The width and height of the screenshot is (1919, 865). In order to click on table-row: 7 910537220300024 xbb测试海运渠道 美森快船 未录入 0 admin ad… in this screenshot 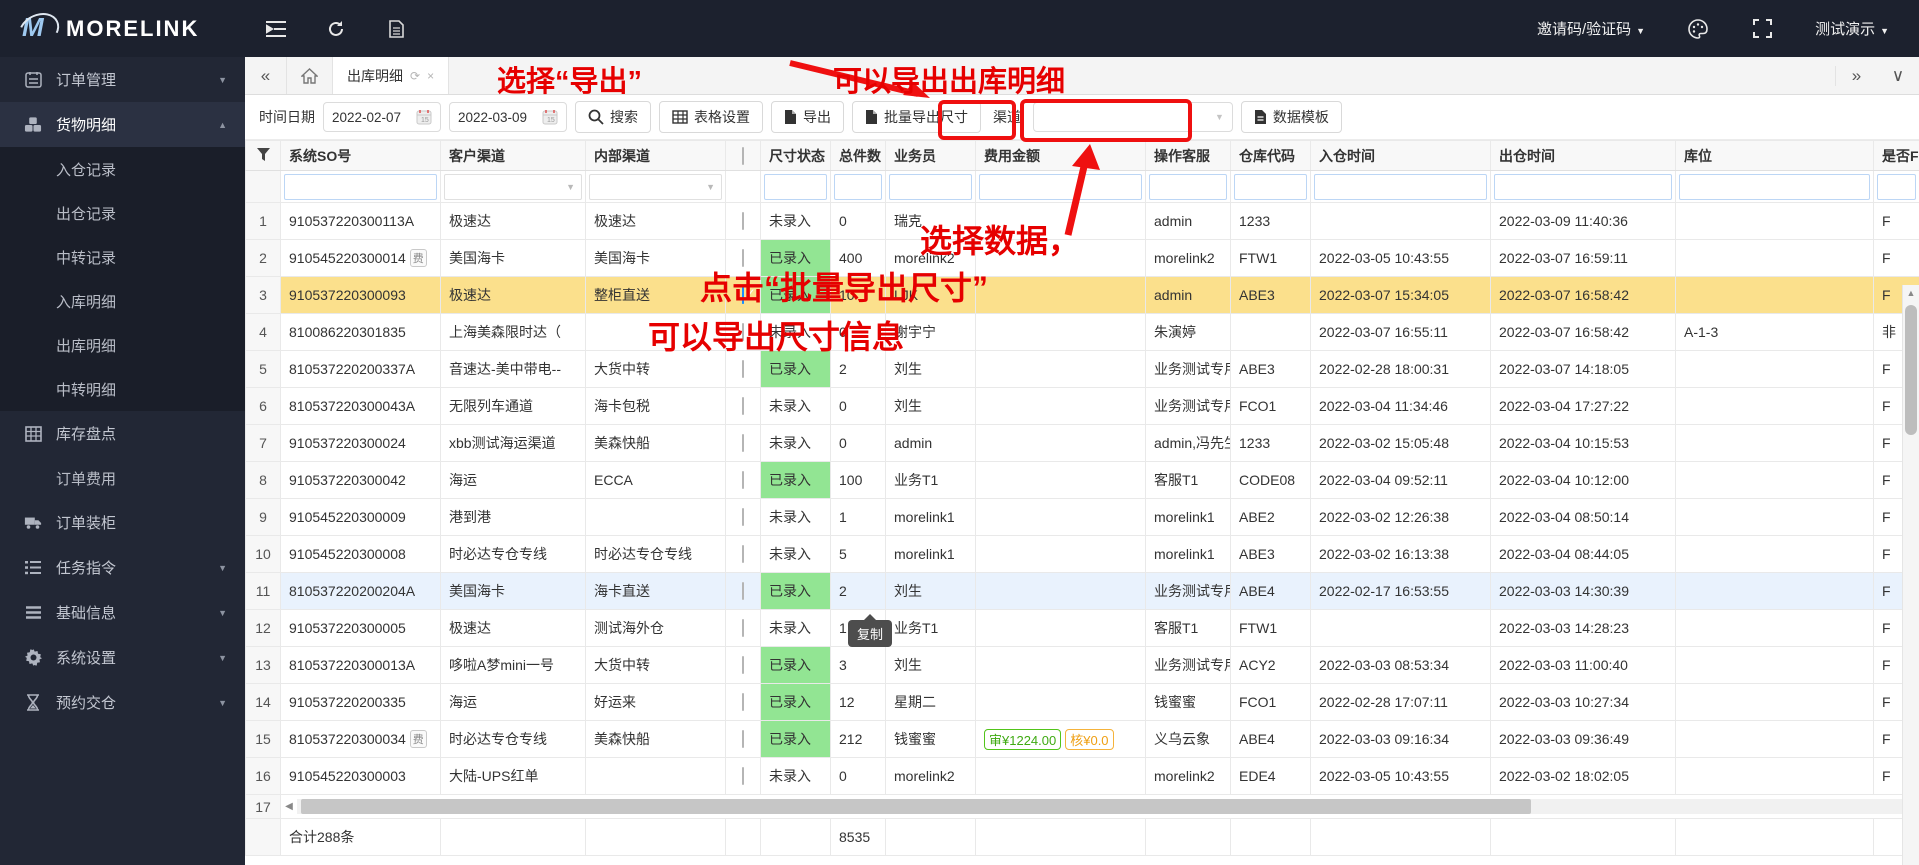, I will do `click(1082, 443)`.